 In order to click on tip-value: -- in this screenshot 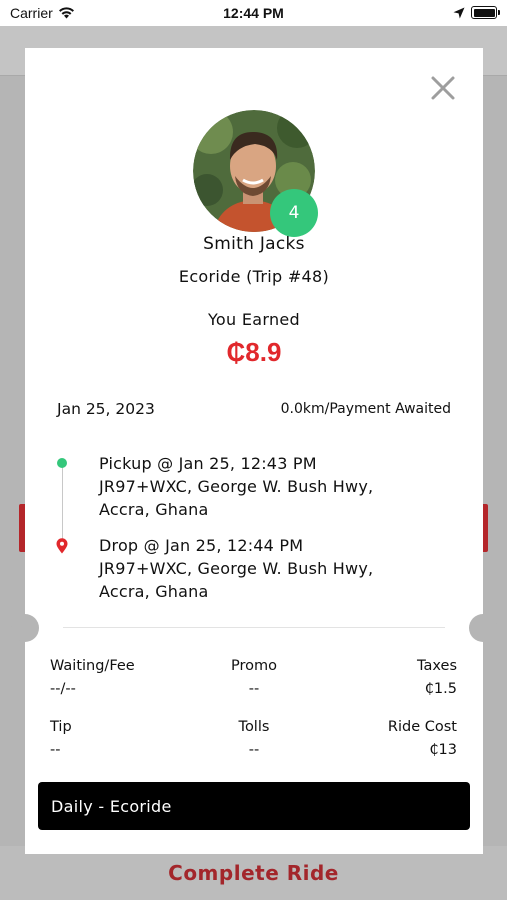, I will do `click(55, 750)`.